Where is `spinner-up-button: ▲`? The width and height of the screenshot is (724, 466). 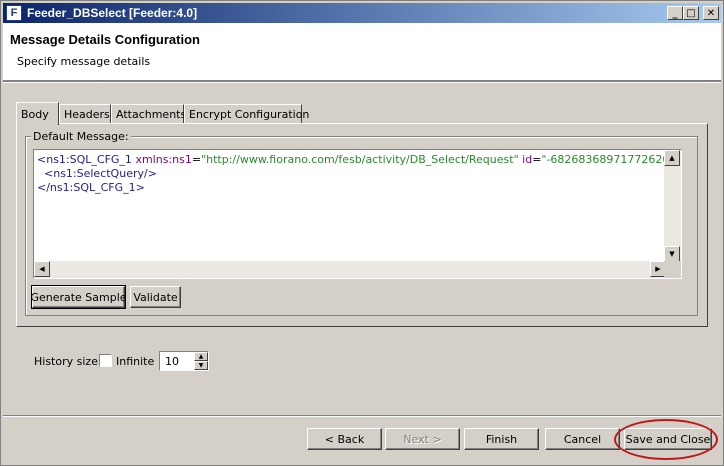 spinner-up-button: ▲ is located at coordinates (201, 356).